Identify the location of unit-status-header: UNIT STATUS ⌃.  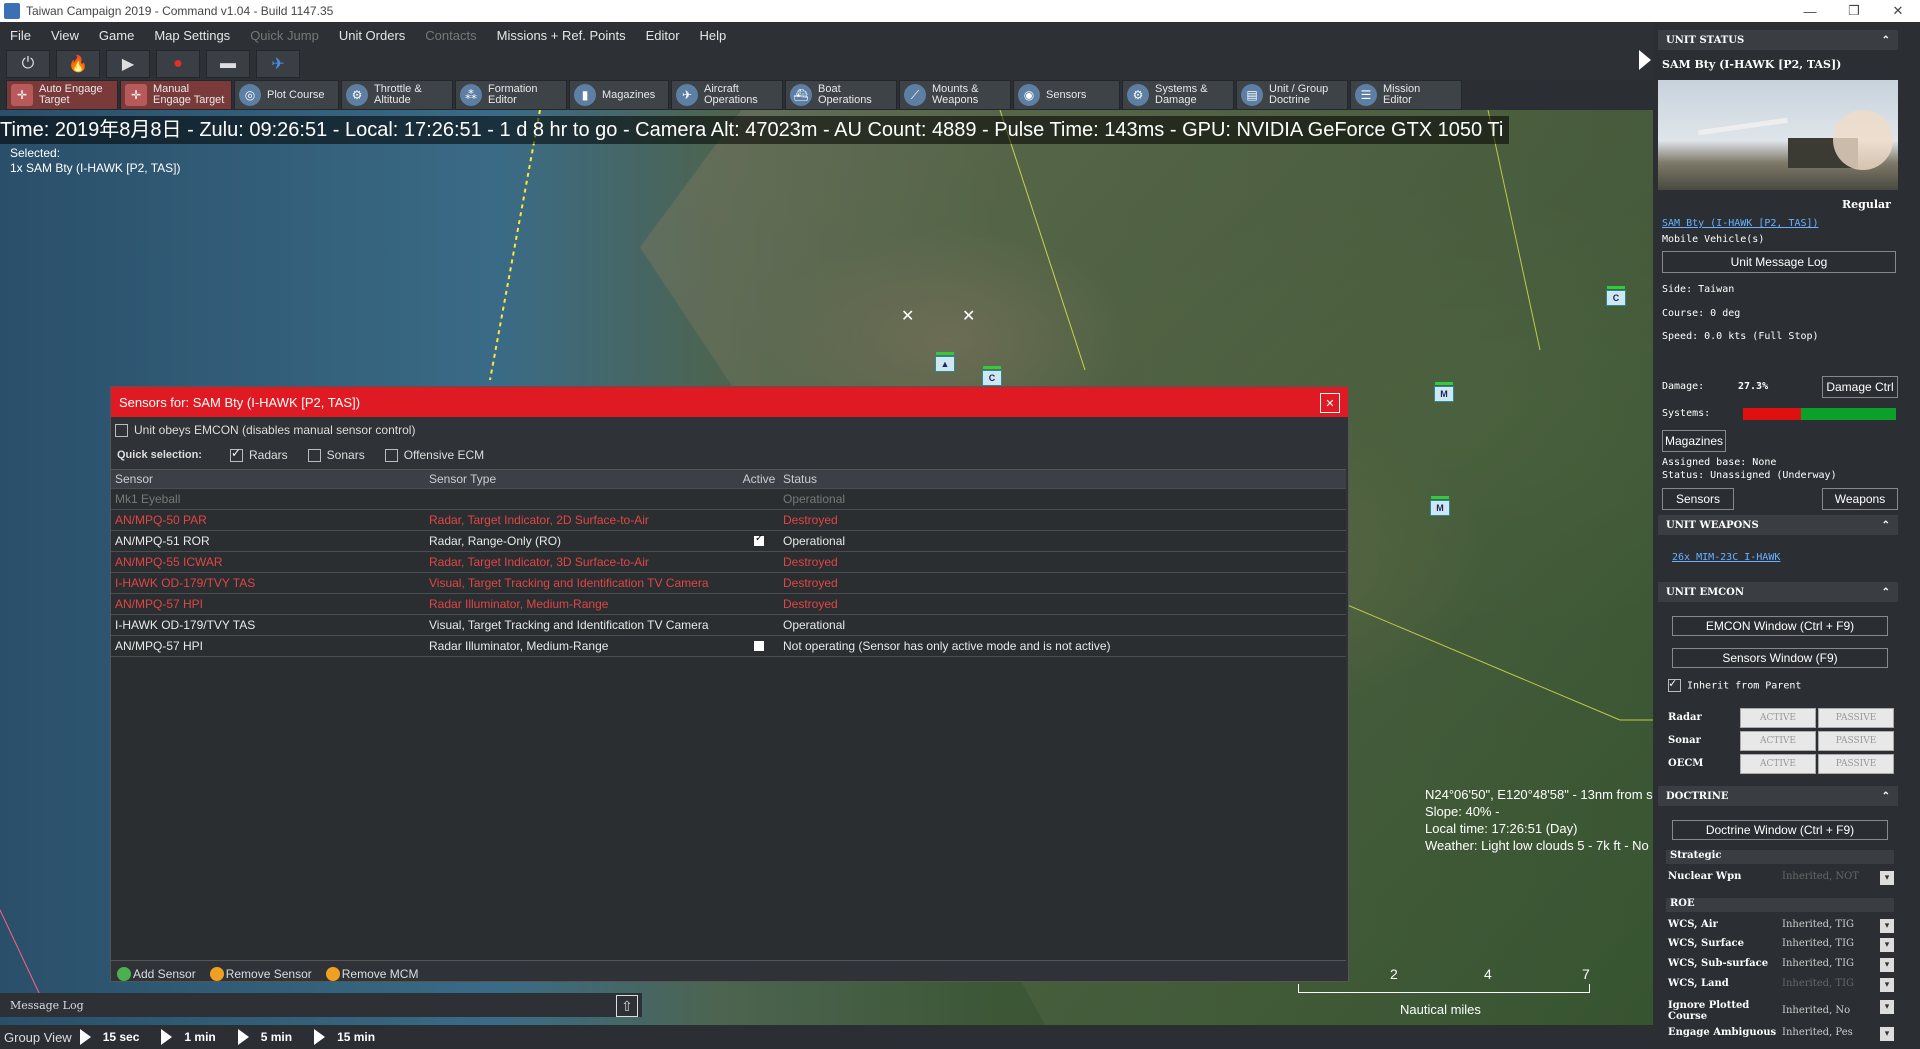
(1778, 40).